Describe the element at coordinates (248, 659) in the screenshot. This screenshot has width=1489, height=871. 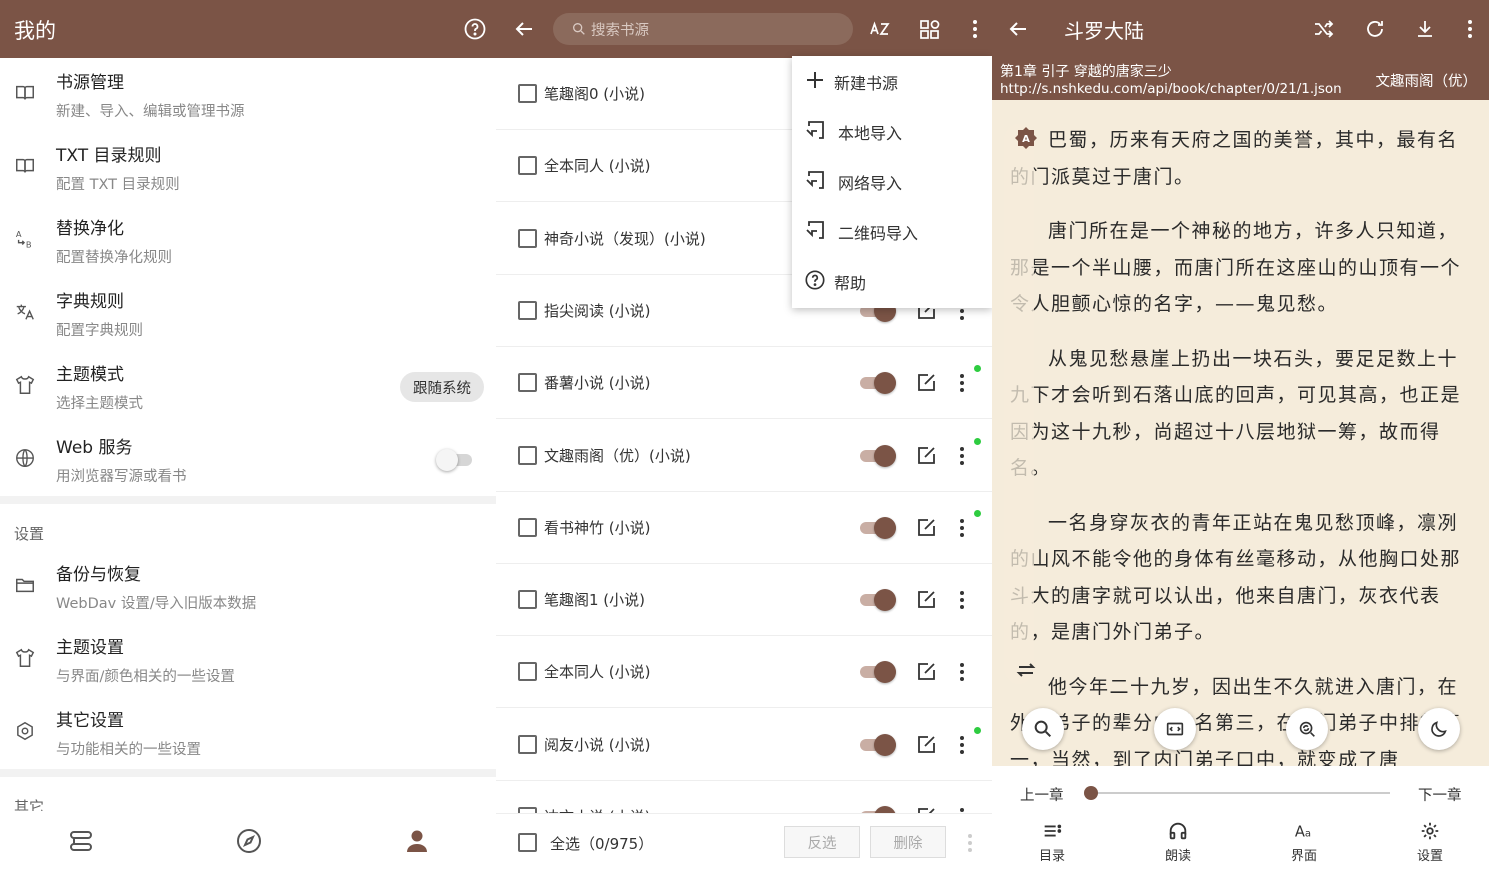
I see `menu-item-theme-settings: 主题设置 与界面/颜色相关的一些设置` at that location.